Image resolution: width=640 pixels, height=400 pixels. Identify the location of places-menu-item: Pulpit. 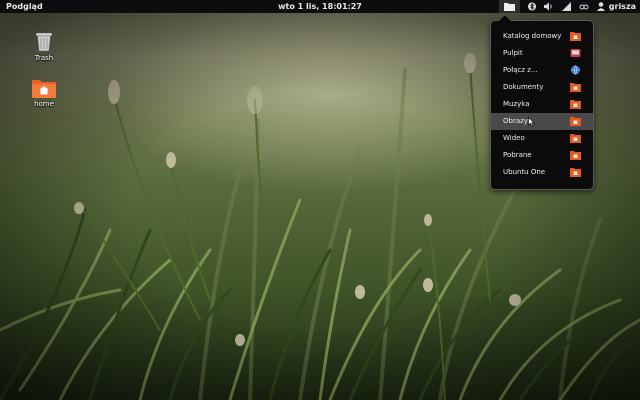
(542, 53).